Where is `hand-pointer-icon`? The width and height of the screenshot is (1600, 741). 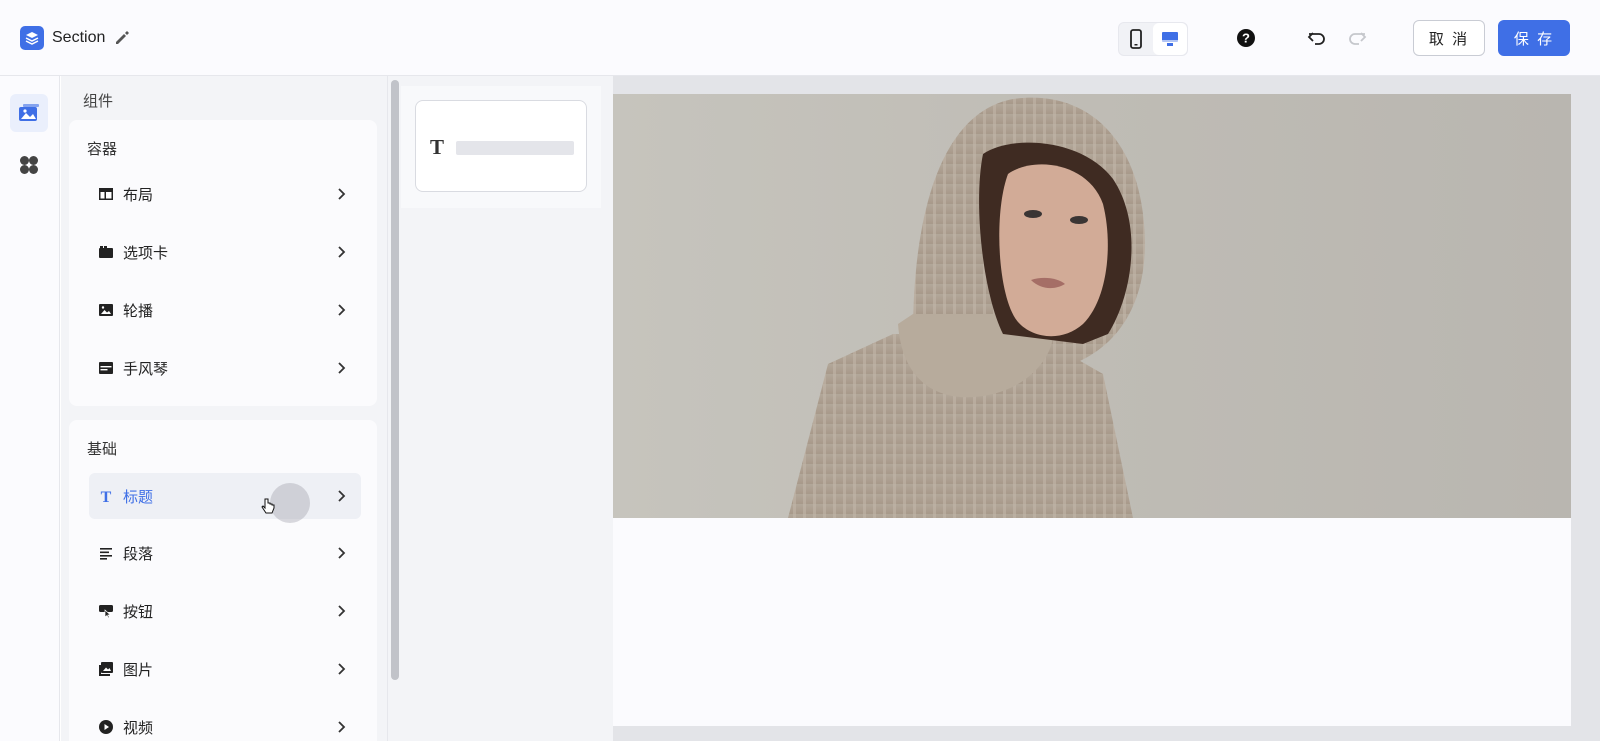
hand-pointer-icon is located at coordinates (268, 506).